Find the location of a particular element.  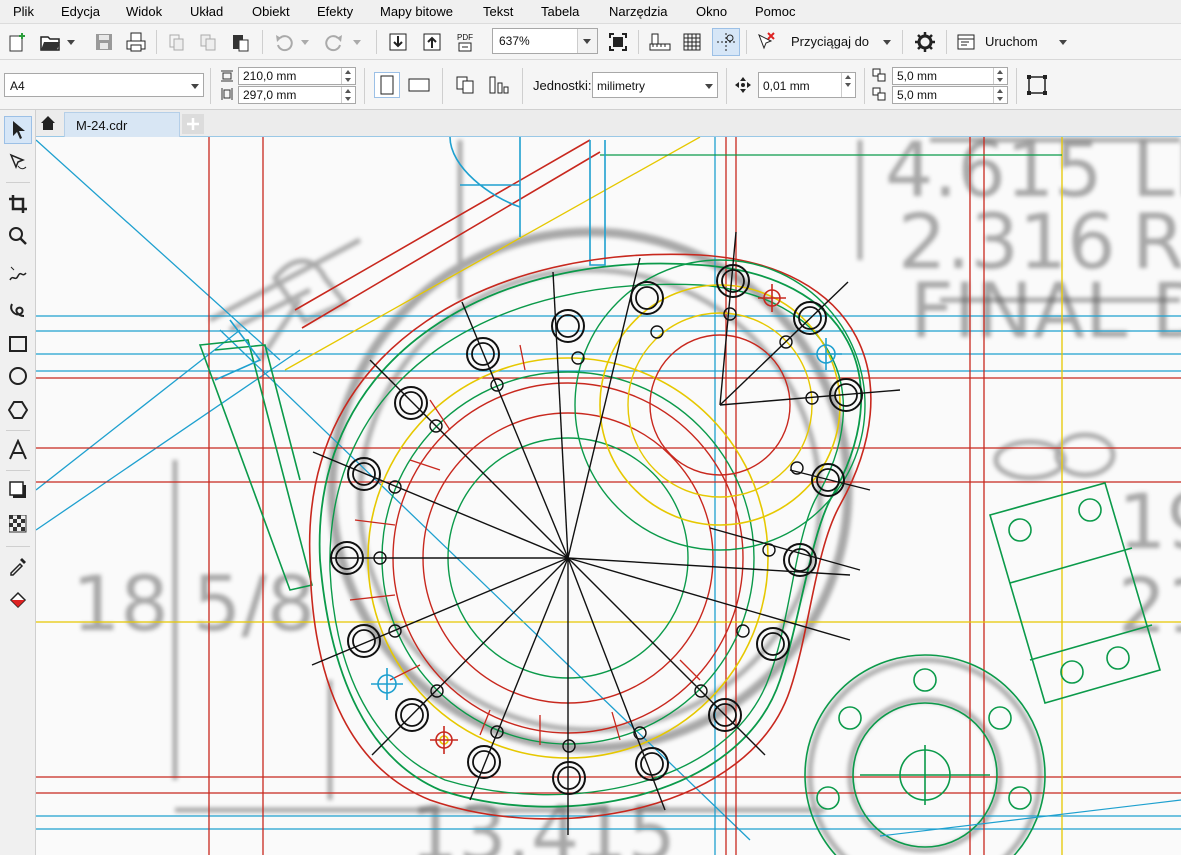

cut-icon is located at coordinates (176, 42).